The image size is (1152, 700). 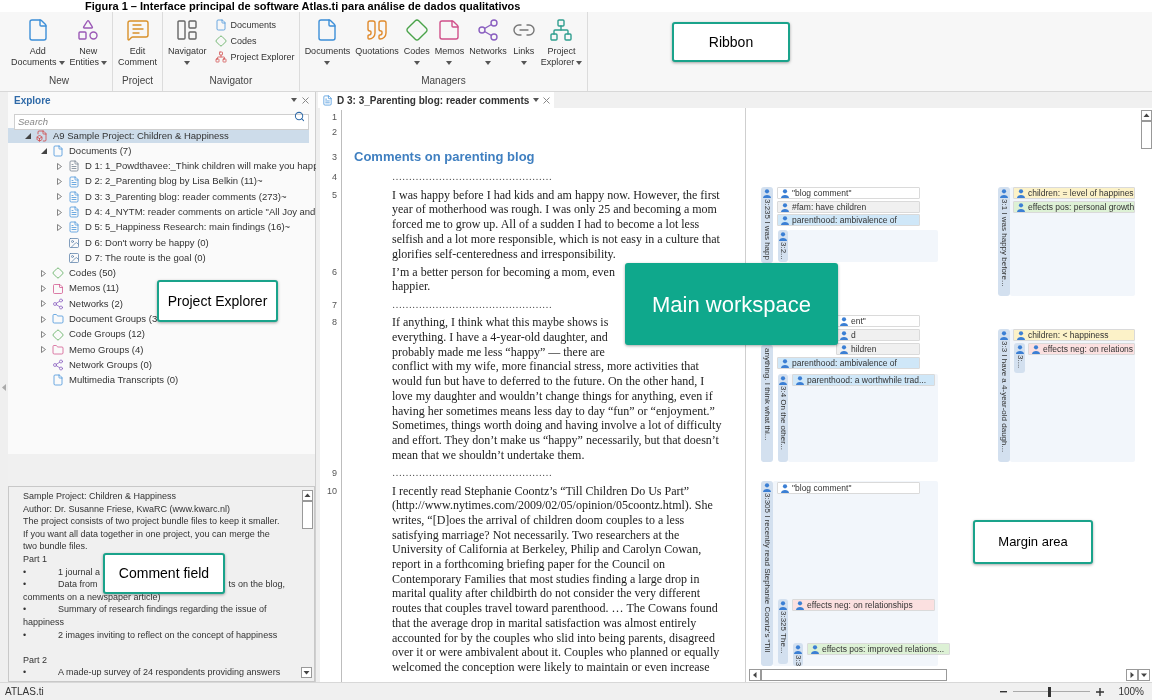 I want to click on ribbon-button: Navigator, so click(x=187, y=42).